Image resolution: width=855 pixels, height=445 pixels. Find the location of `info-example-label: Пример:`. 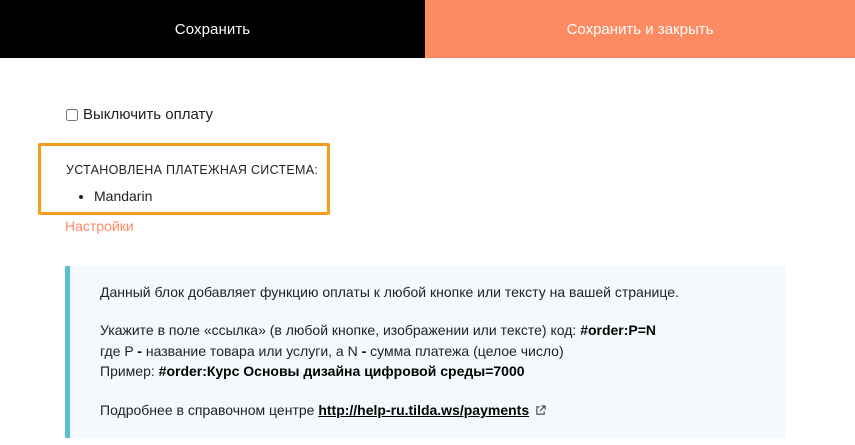

info-example-label: Пример: is located at coordinates (129, 371).